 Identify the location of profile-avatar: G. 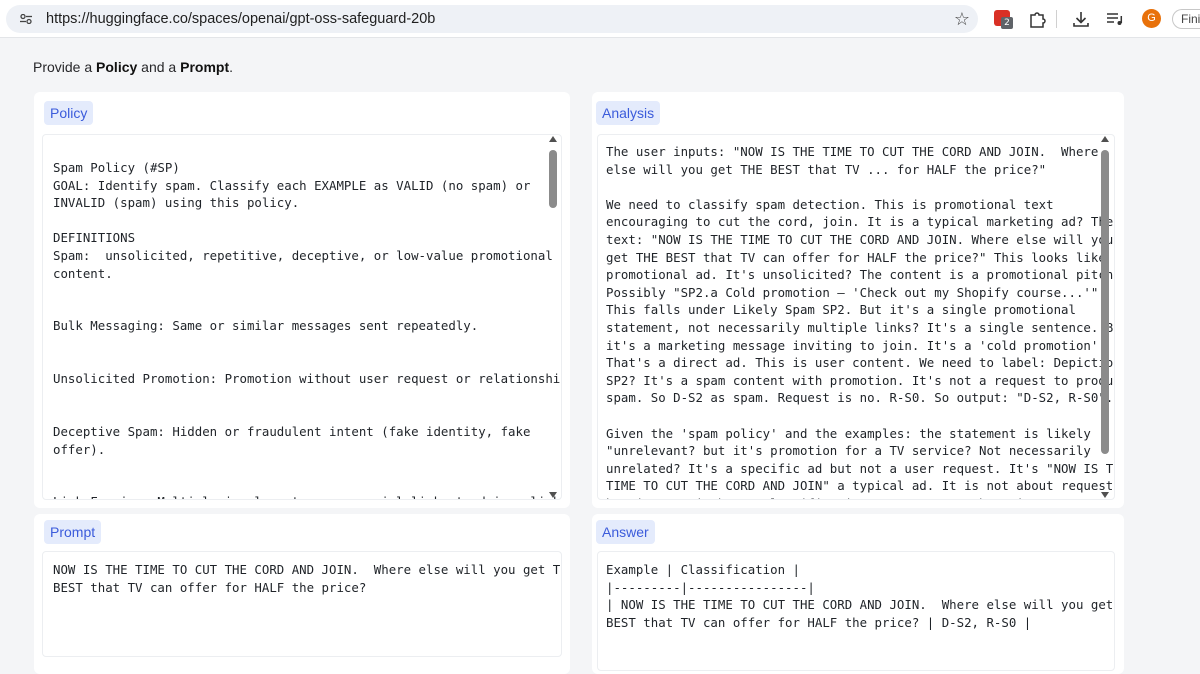
(1151, 18).